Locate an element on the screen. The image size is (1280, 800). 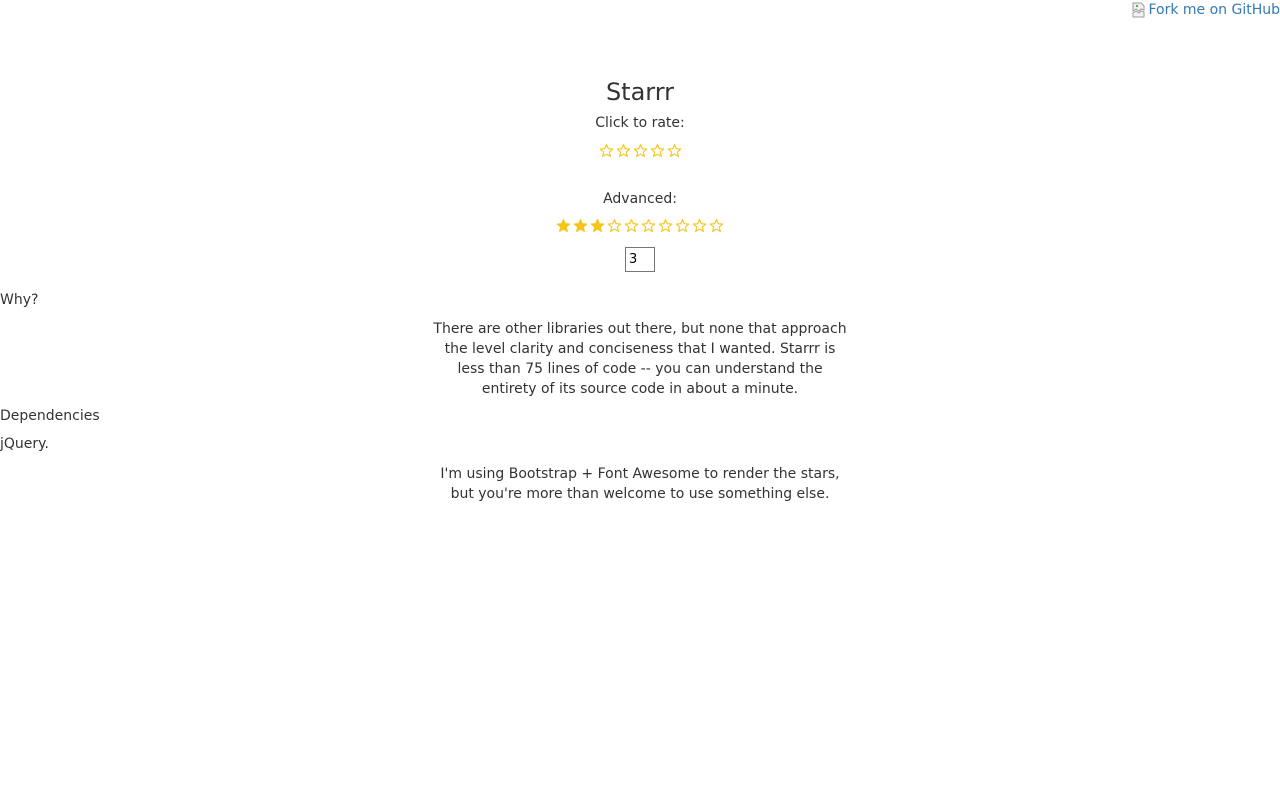
fork-me-alt-text: Fork me on GitHub is located at coordinates (1214, 10).